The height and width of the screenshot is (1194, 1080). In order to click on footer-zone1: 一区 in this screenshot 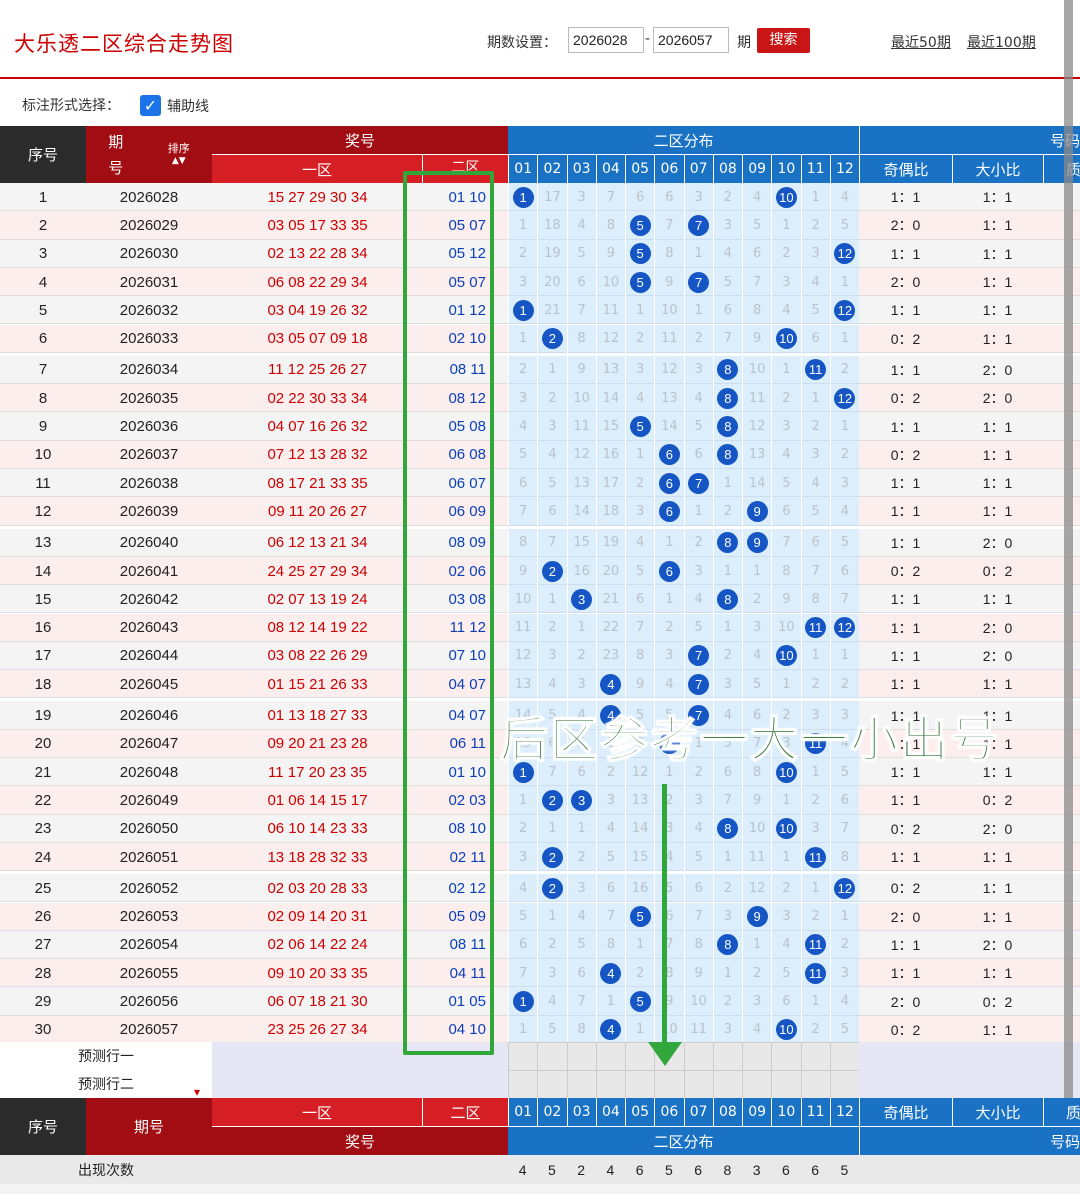, I will do `click(317, 1112)`.